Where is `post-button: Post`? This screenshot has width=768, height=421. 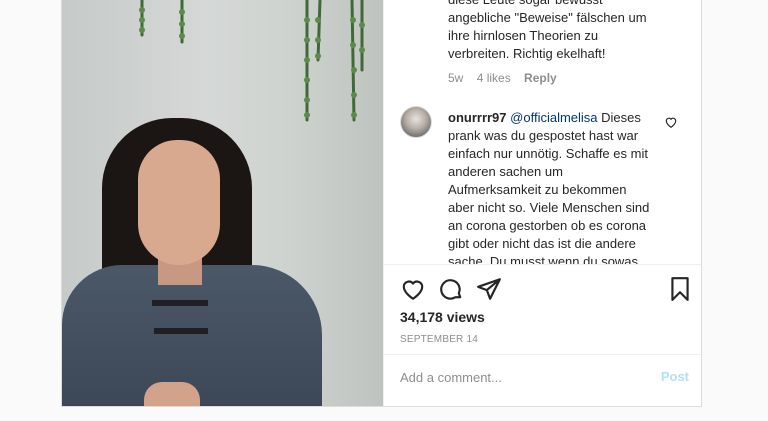 post-button: Post is located at coordinates (675, 376).